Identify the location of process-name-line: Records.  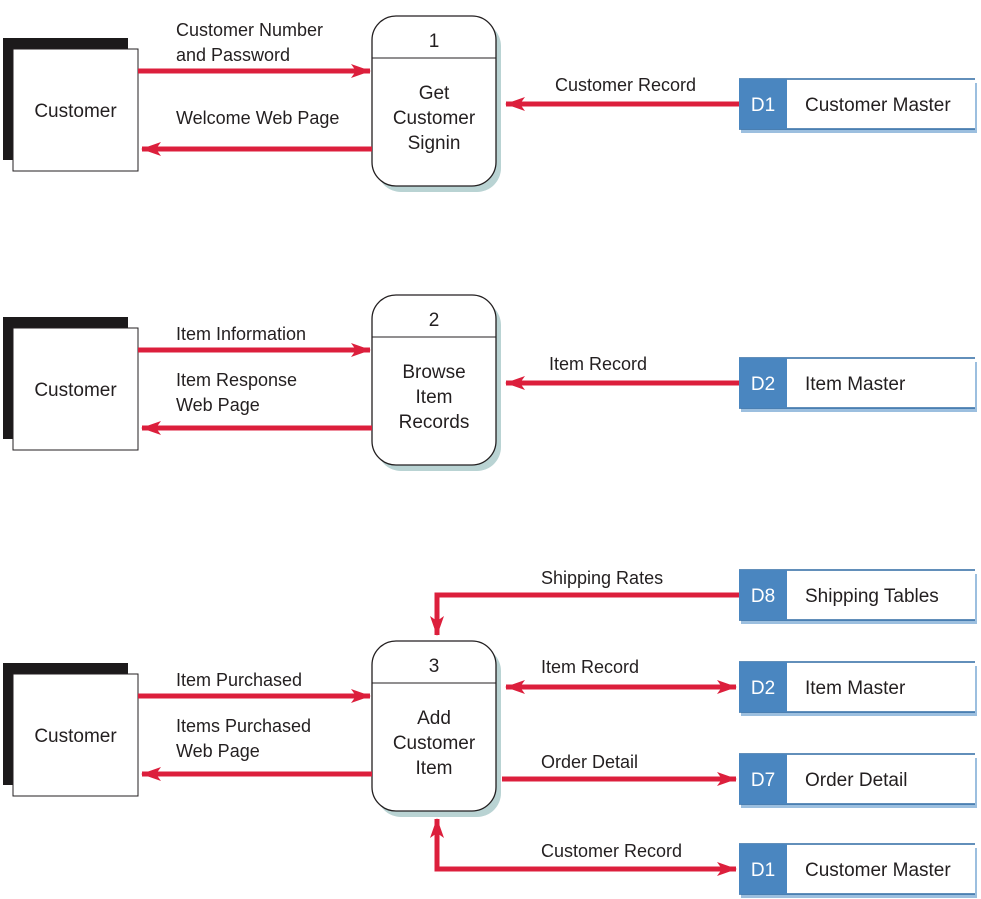
(434, 422).